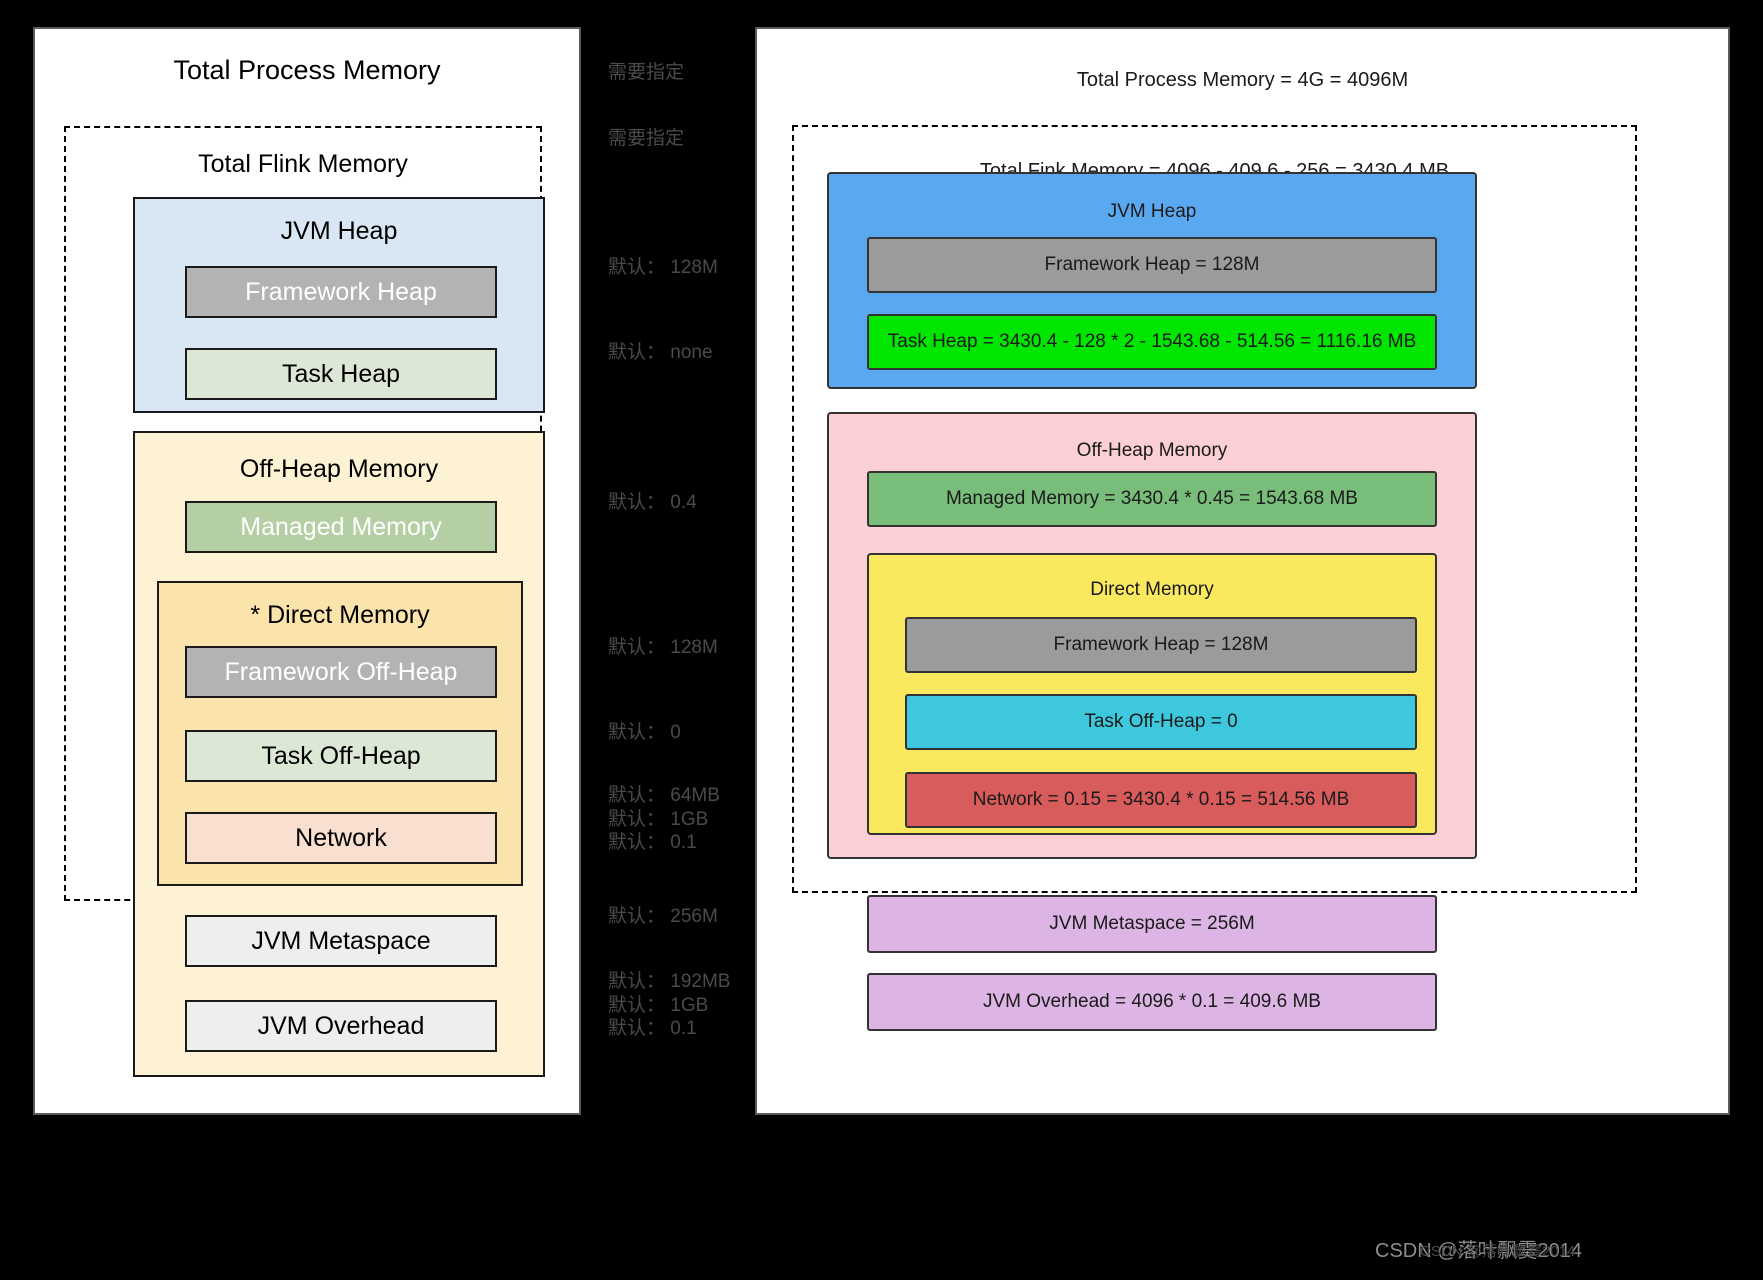 Image resolution: width=1763 pixels, height=1280 pixels. I want to click on left-task-heap-box: Task Heap, so click(341, 374).